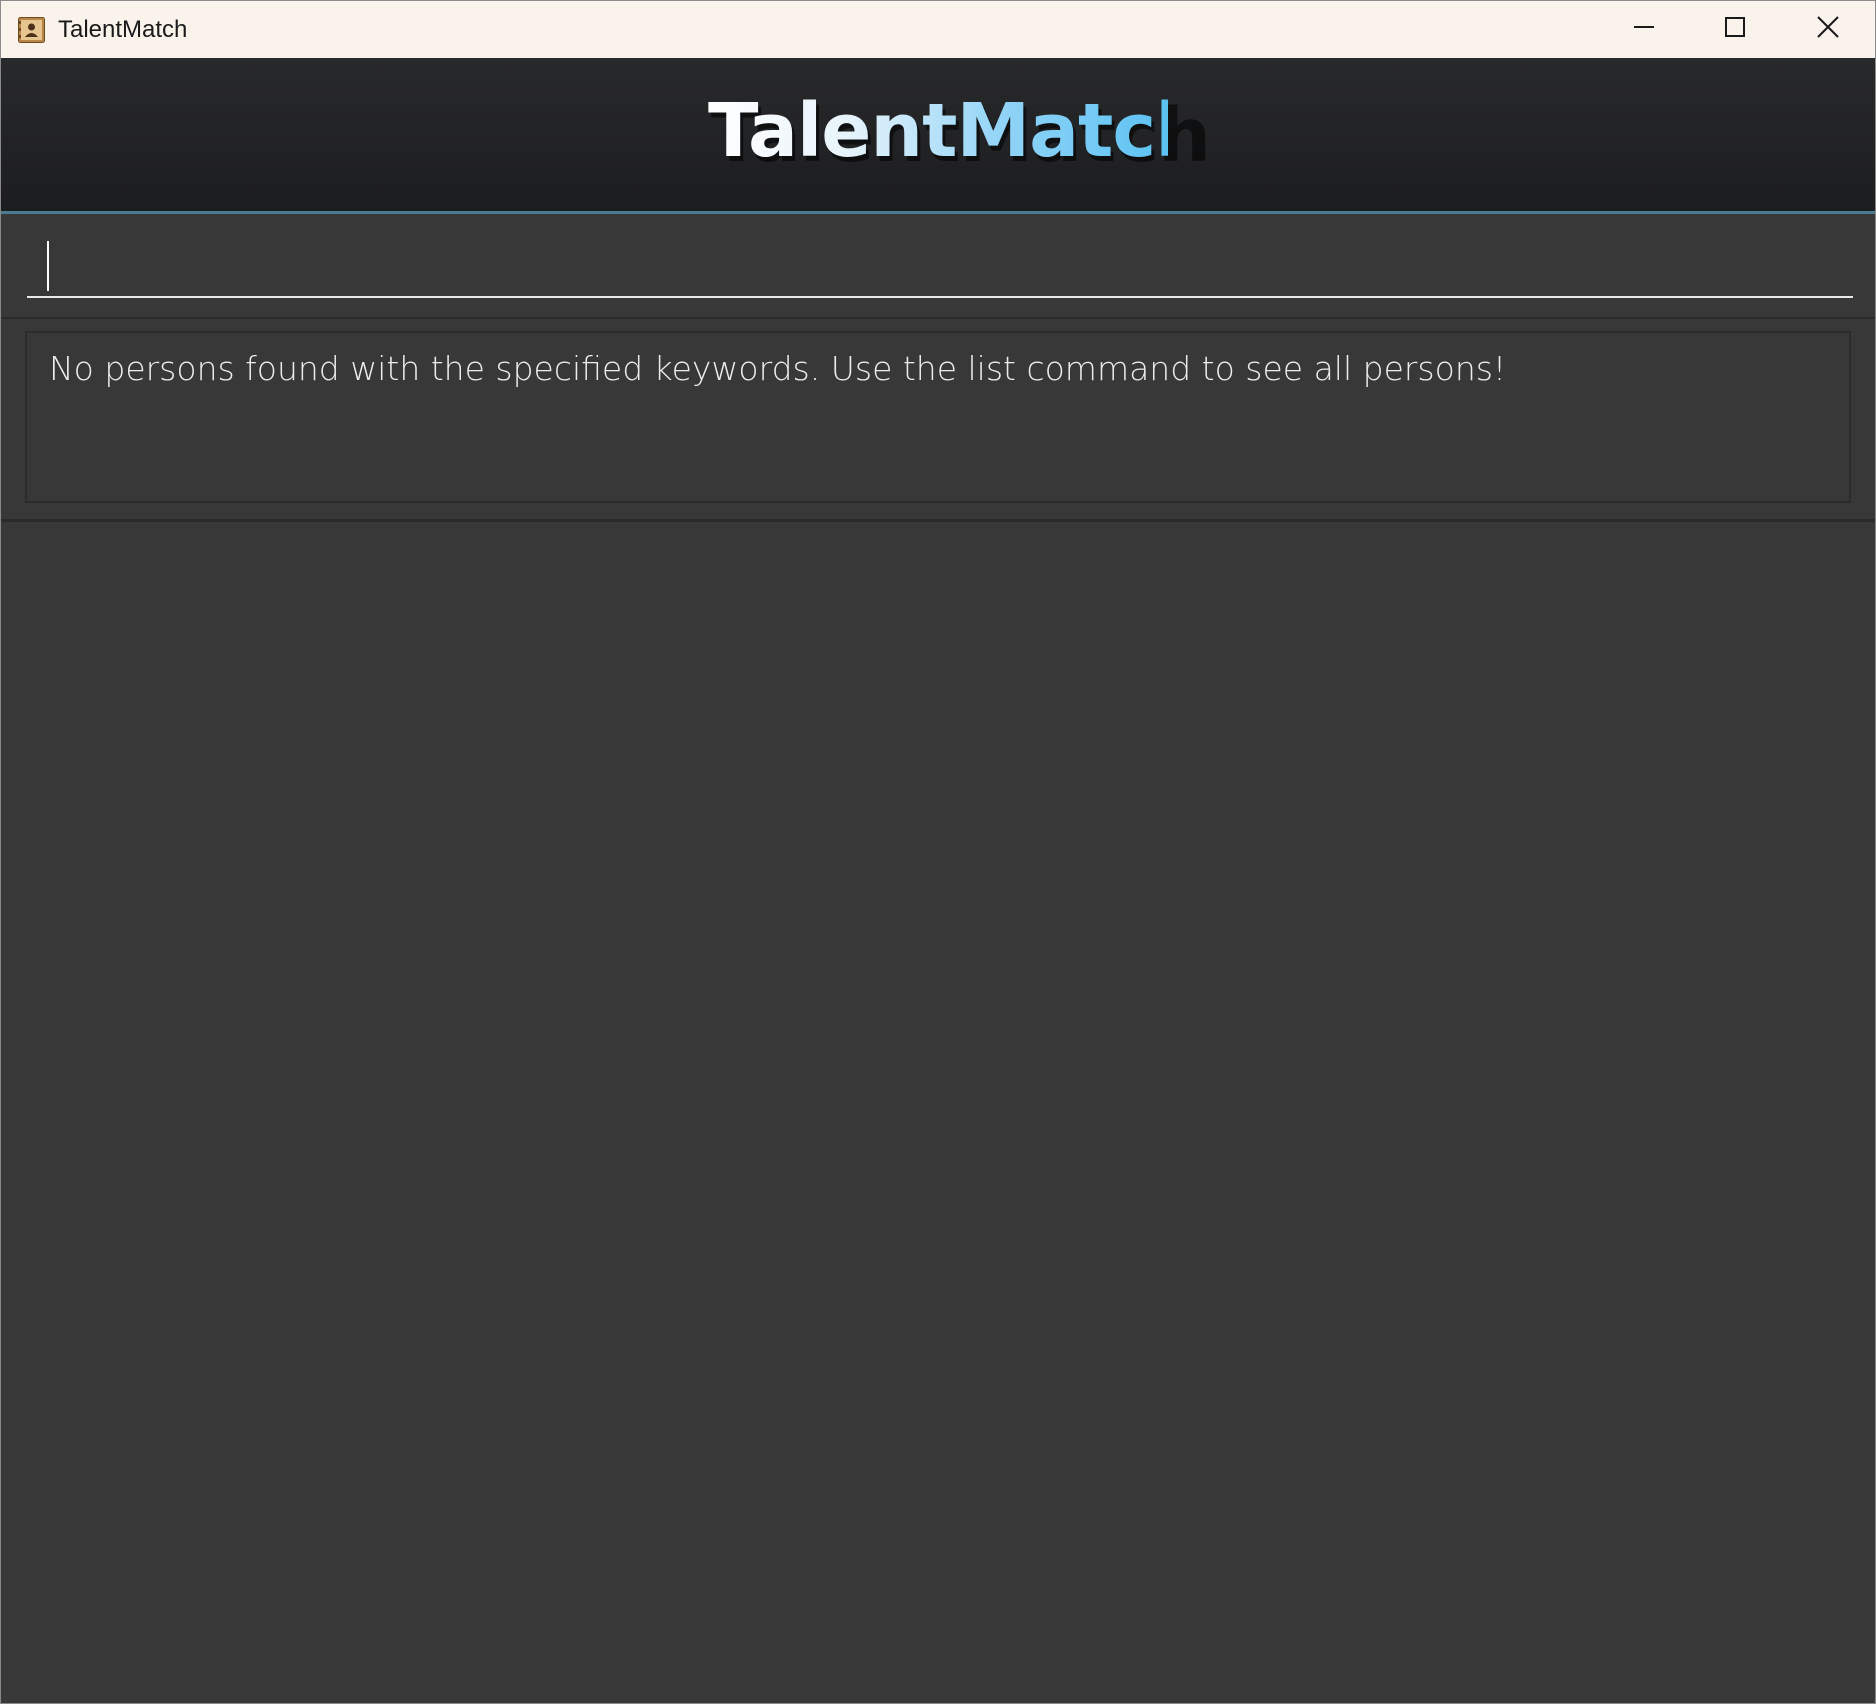  I want to click on maximize-icon, so click(1735, 29).